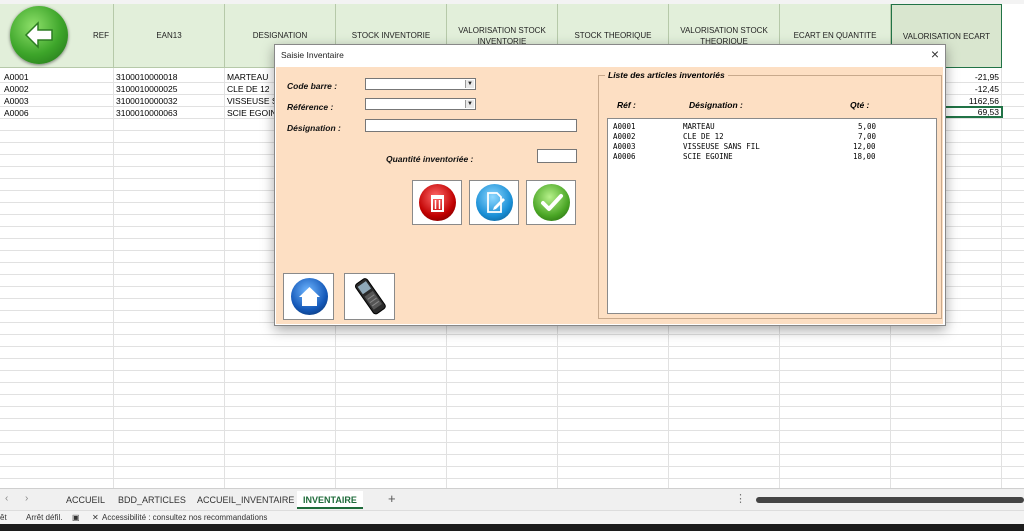 The height and width of the screenshot is (531, 1024). What do you see at coordinates (935, 54) in the screenshot?
I see `close-button: ×` at bounding box center [935, 54].